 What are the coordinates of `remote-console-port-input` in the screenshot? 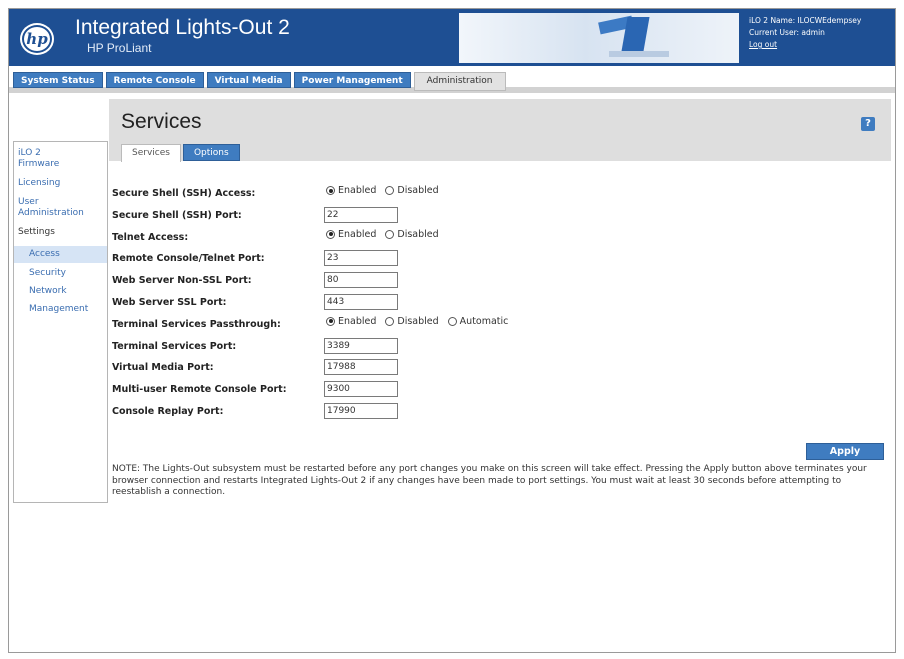 It's located at (361, 258).